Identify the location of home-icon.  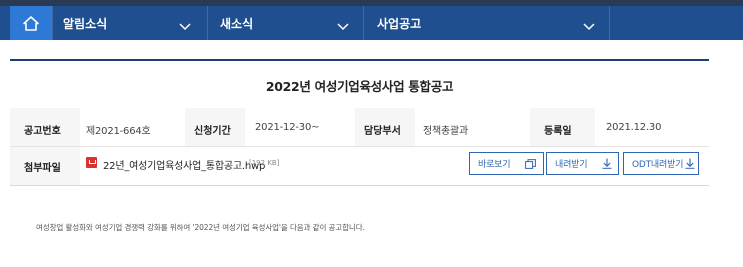
(31, 23).